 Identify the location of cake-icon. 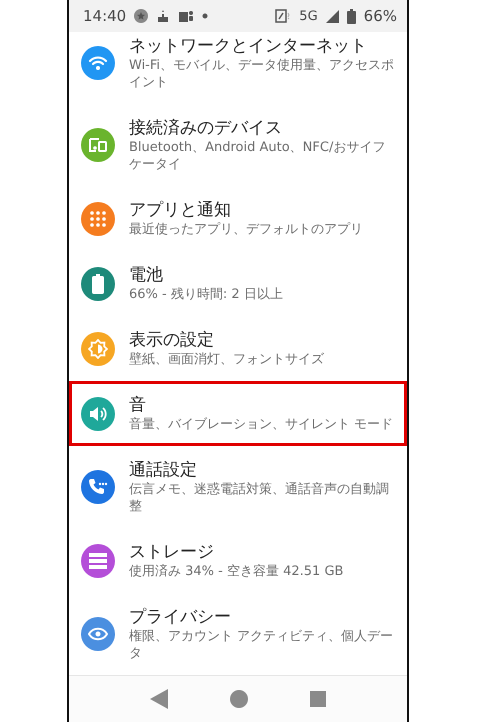
(163, 16).